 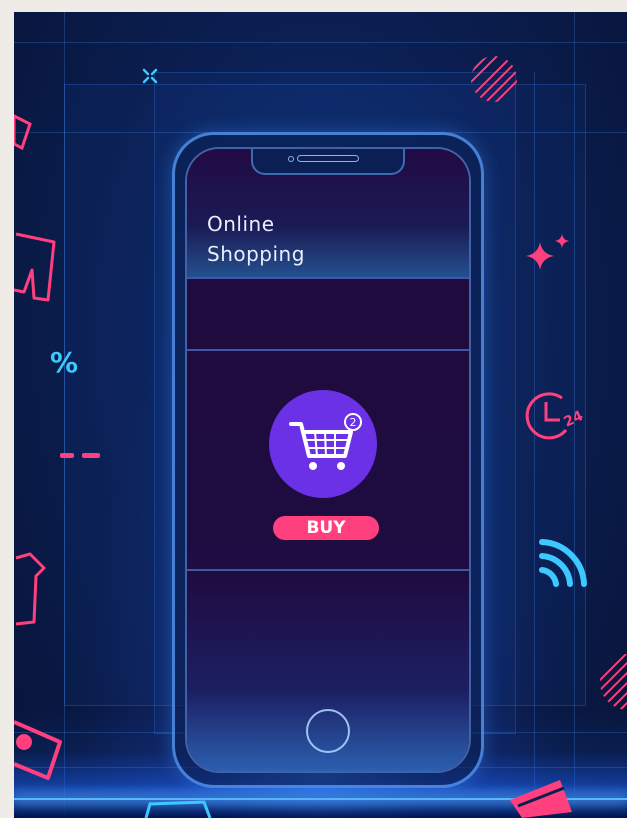 What do you see at coordinates (38, 750) in the screenshot?
I see `bag-icon` at bounding box center [38, 750].